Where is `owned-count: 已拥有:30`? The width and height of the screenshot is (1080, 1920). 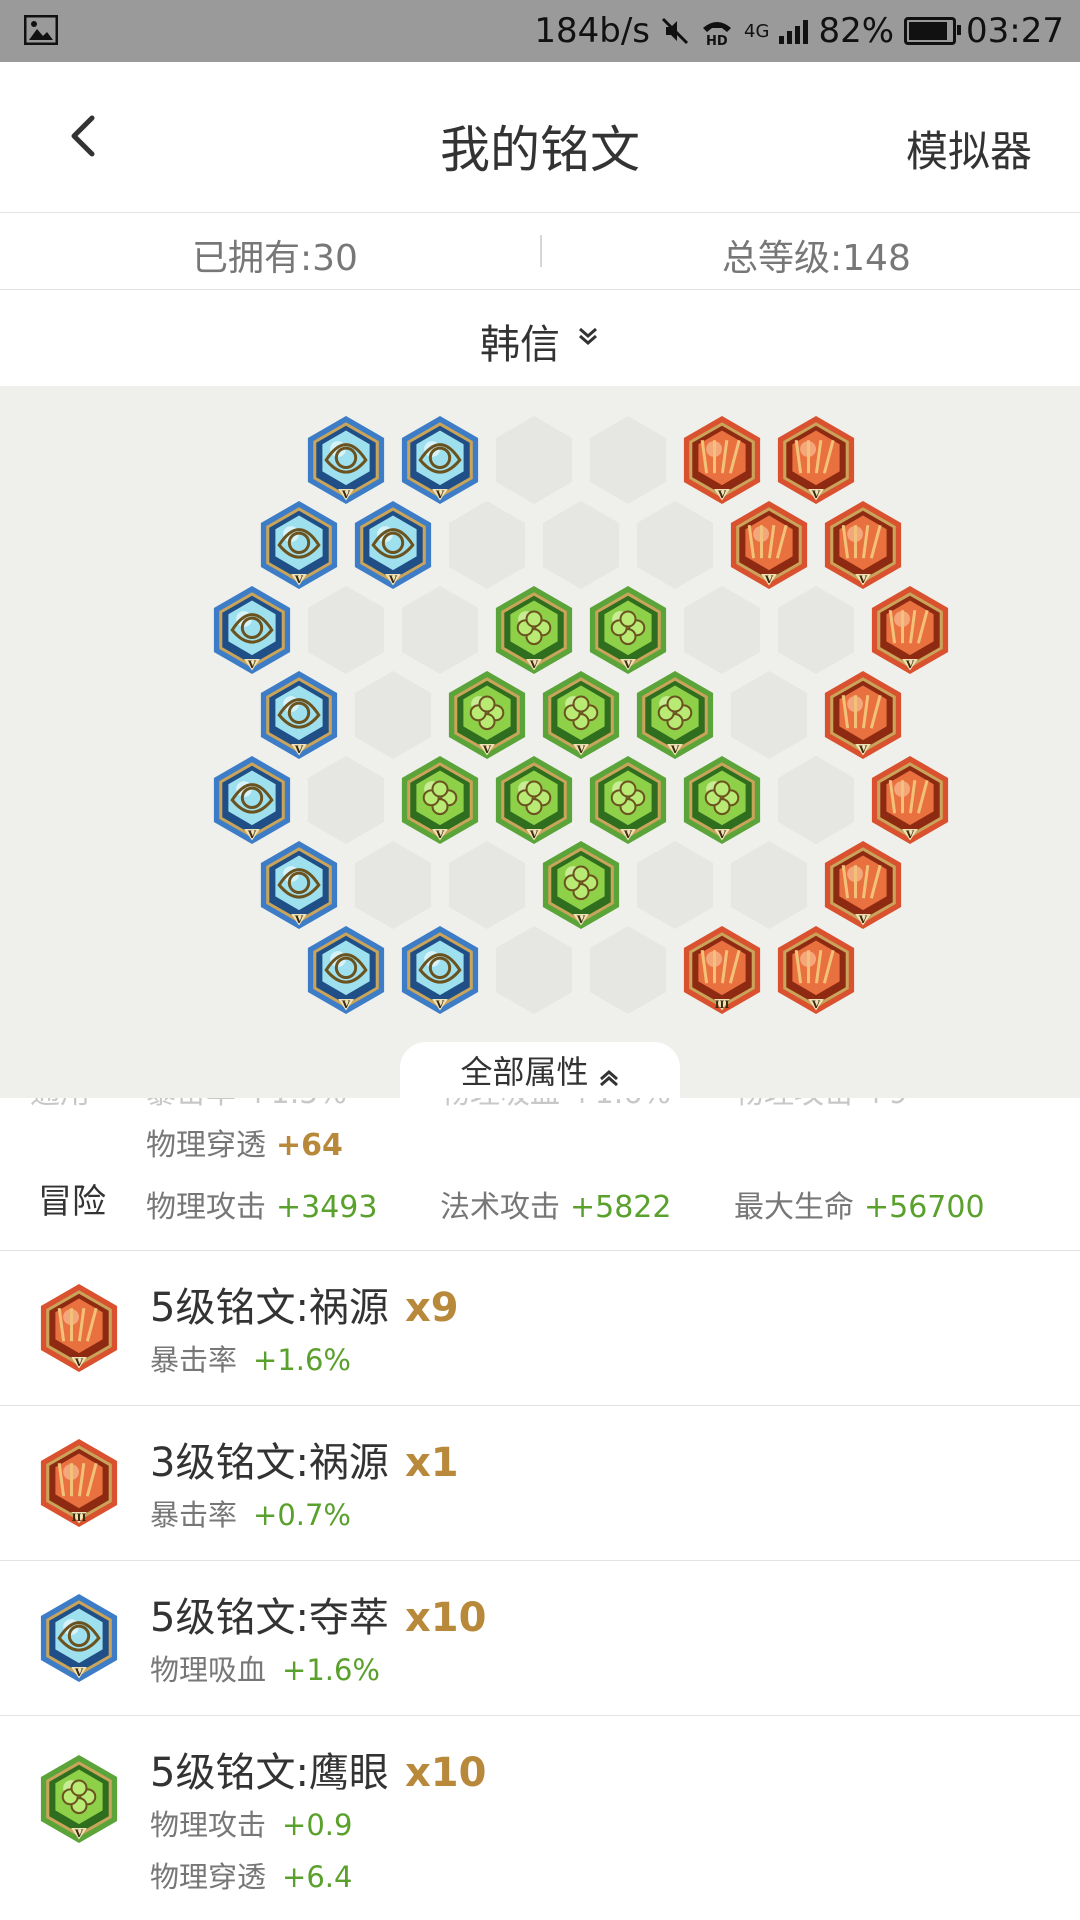
owned-count: 已拥有:30 is located at coordinates (275, 258).